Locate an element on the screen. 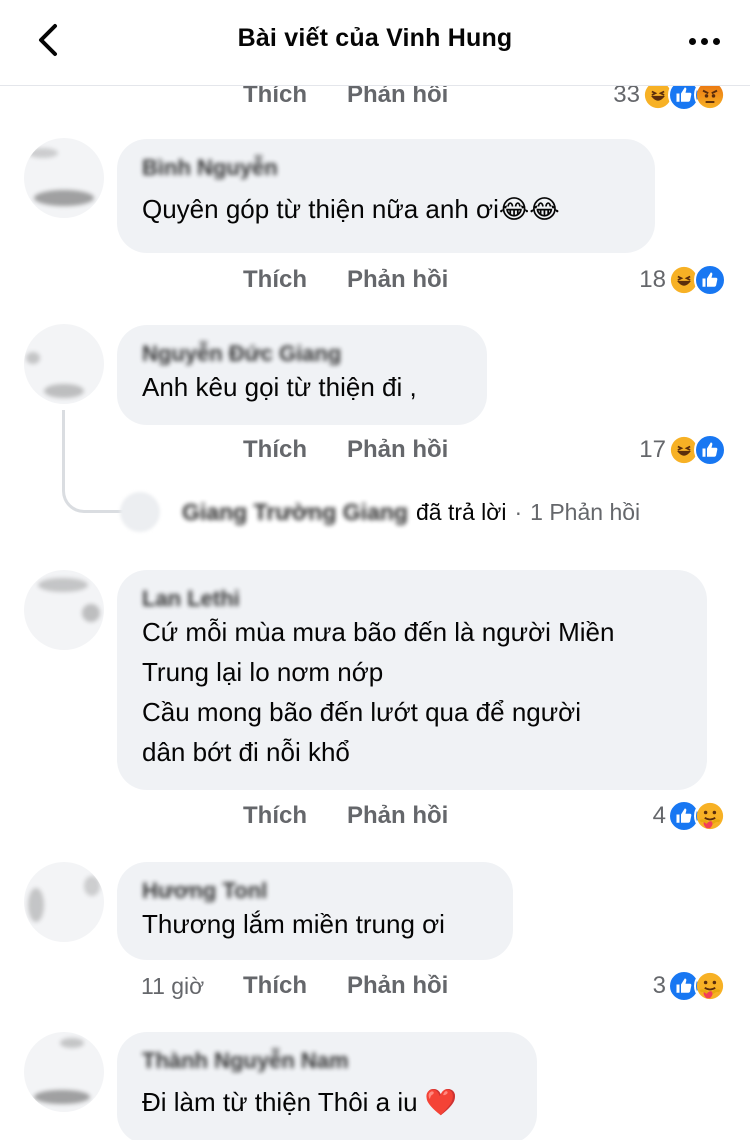 This screenshot has width=750, height=1140. comment-author: Nguyễn Đức Giang is located at coordinates (302, 353).